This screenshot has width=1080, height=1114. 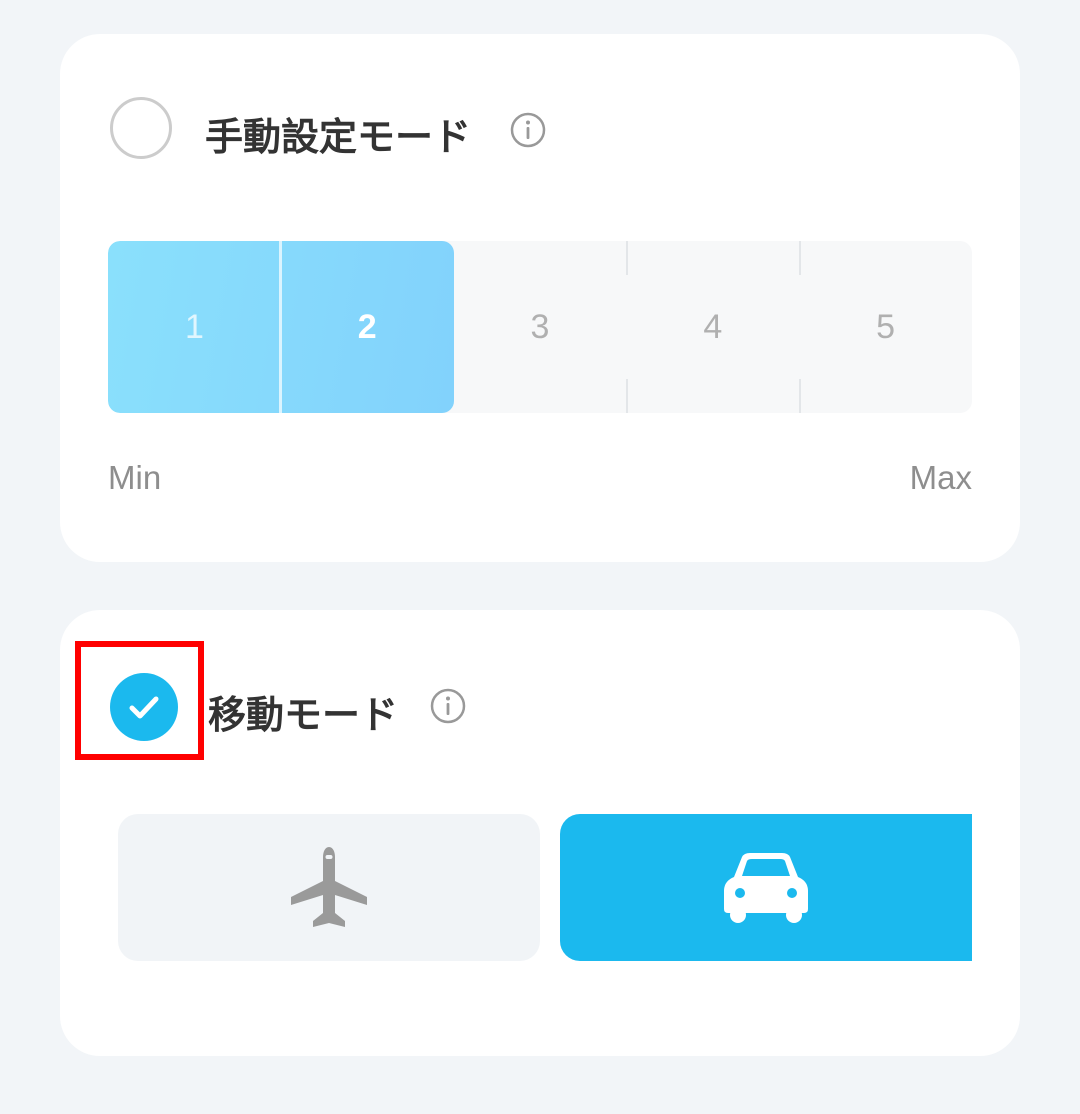 I want to click on airplane-icon, so click(x=329, y=886).